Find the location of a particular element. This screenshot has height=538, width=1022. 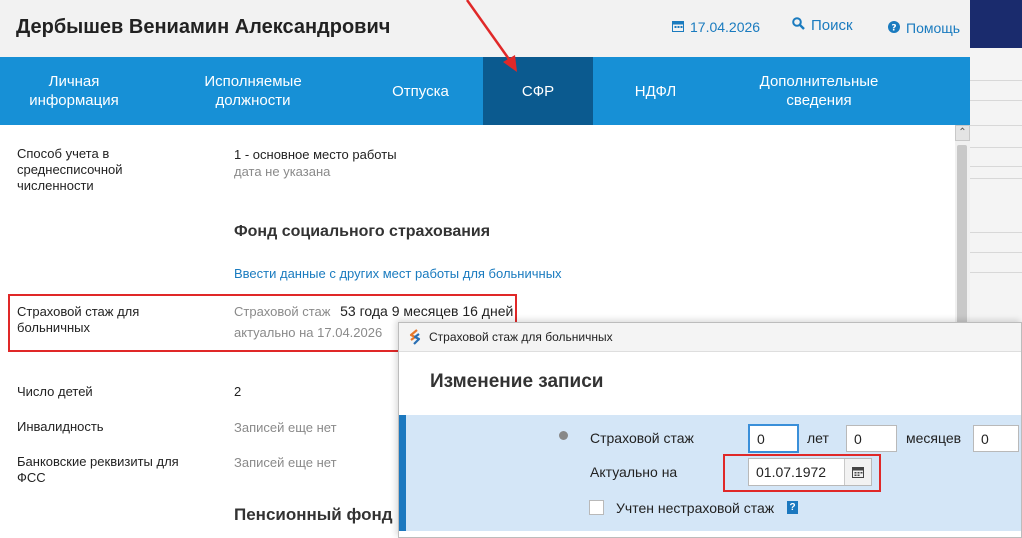

accounting-method-value: 1 - основное место работы is located at coordinates (315, 154).